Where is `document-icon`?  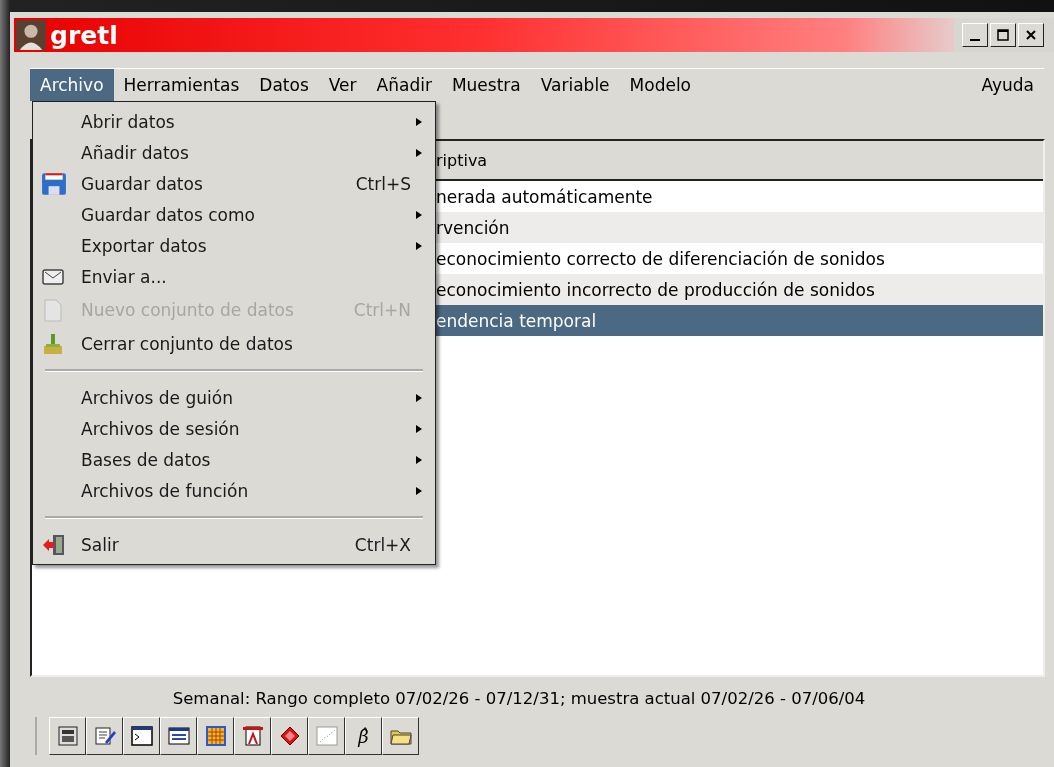 document-icon is located at coordinates (252, 736).